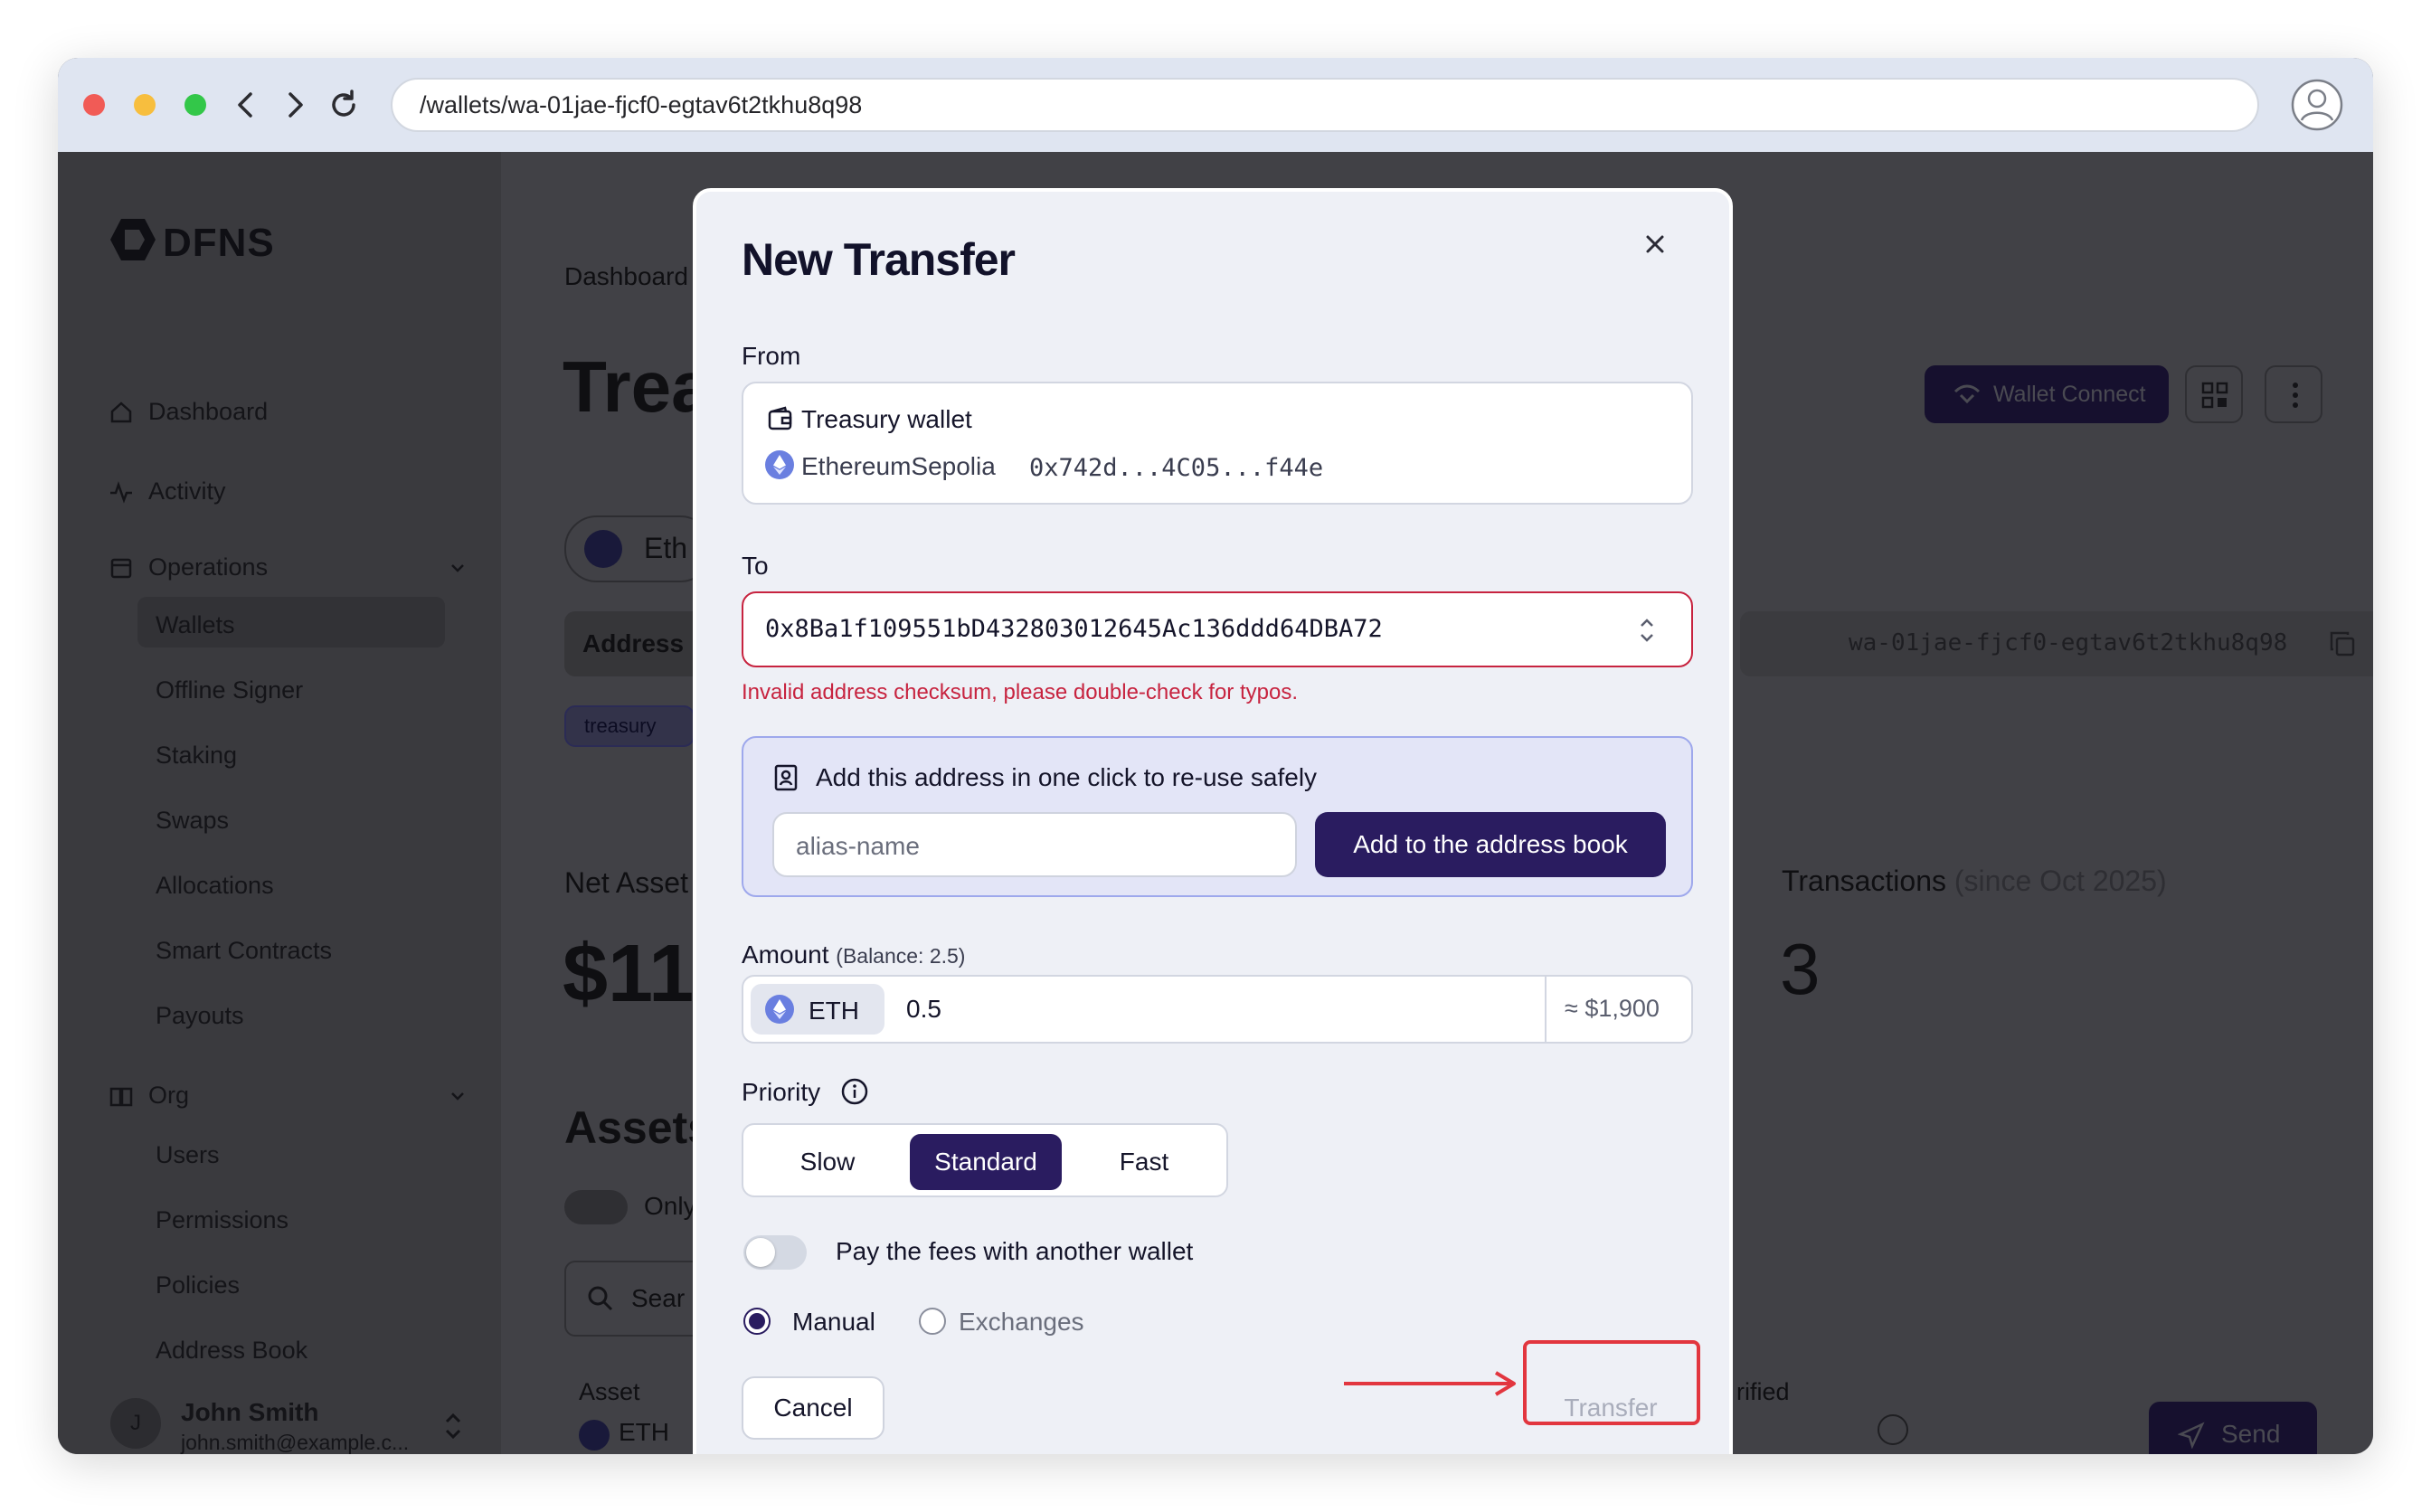 This screenshot has height=1512, width=2431. I want to click on transactions-label: Transactions (since Oct 2025), so click(1974, 881).